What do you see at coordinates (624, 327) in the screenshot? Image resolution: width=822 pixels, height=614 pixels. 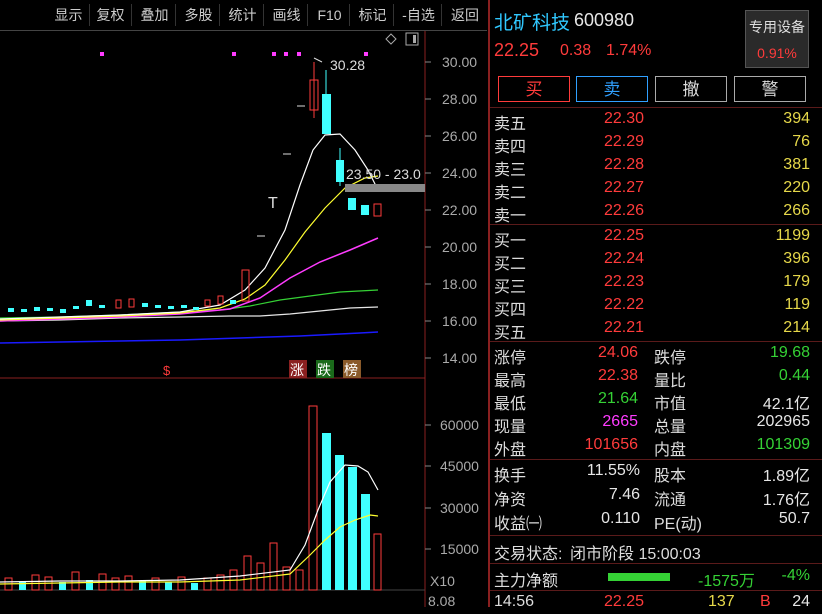 I see `bid-price: 22.21` at bounding box center [624, 327].